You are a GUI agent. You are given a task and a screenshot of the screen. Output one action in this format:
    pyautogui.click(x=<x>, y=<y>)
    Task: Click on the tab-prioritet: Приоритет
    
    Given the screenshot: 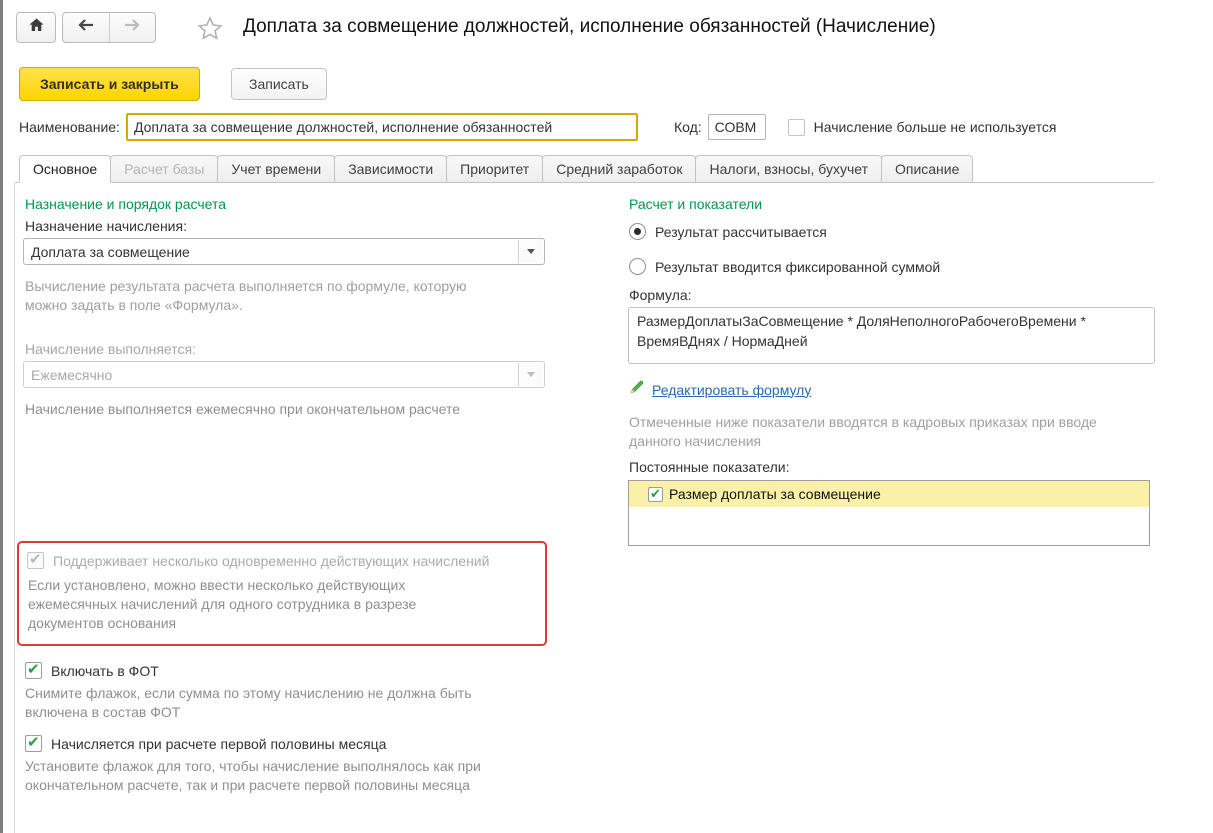 What is the action you would take?
    pyautogui.click(x=495, y=169)
    